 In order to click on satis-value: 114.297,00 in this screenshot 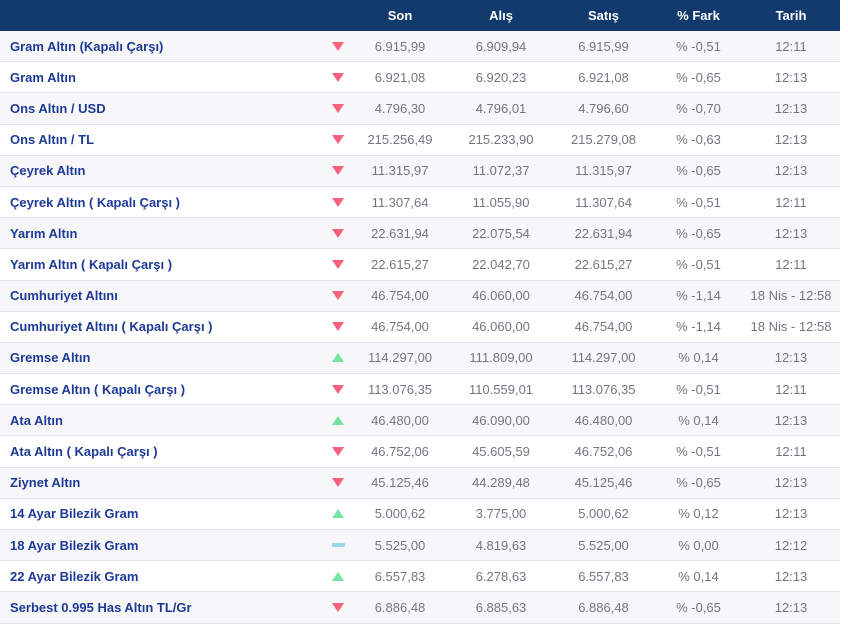, I will do `click(603, 358)`.